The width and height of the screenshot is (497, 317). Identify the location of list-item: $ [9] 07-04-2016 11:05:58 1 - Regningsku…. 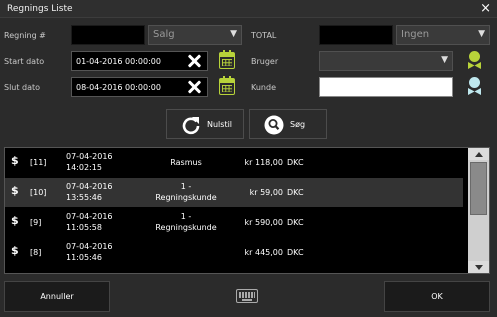
(234, 222).